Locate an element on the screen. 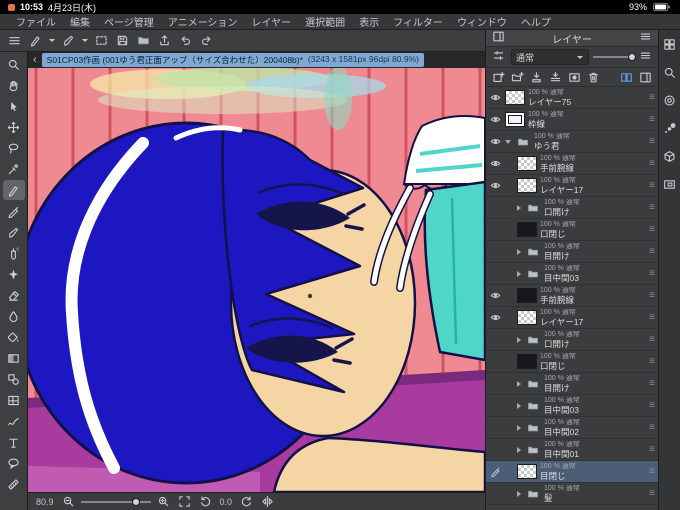 The width and height of the screenshot is (680, 510). tool-pencil is located at coordinates (14, 211).